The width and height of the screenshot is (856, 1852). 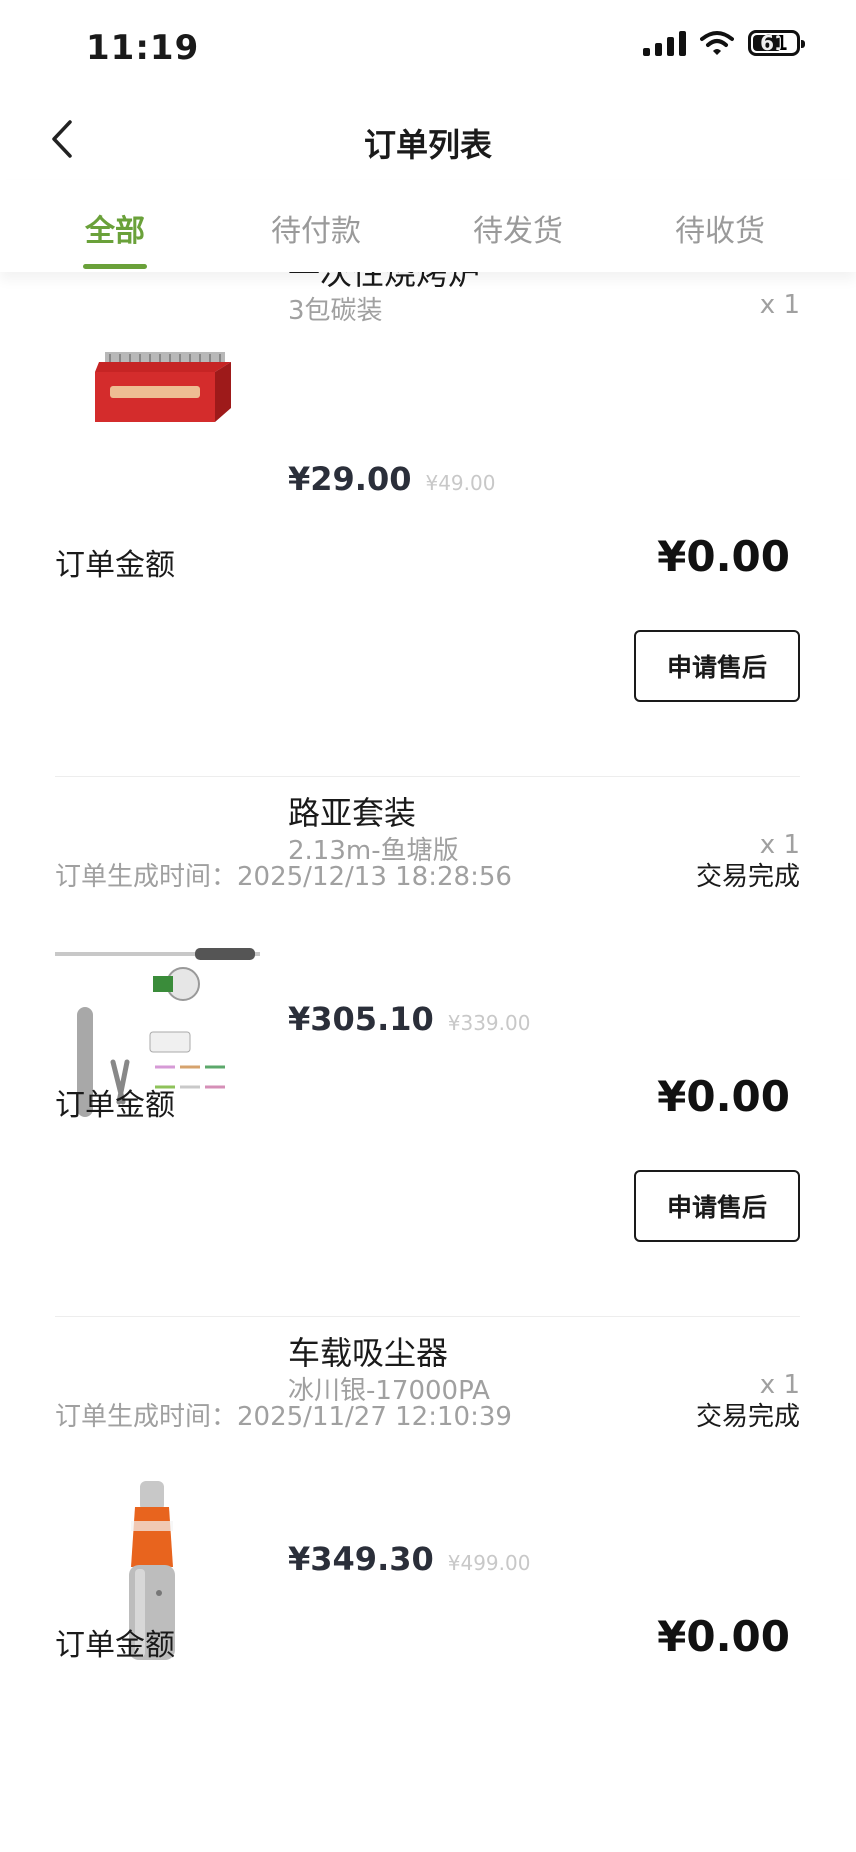 I want to click on status-bar: 11:19 61, so click(x=428, y=50).